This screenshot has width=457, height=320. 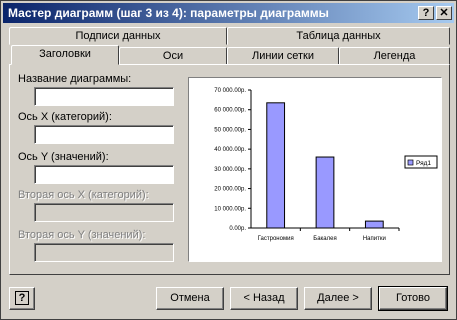 What do you see at coordinates (230, 111) in the screenshot?
I see `y-tick-label: 60 000.00р.` at bounding box center [230, 111].